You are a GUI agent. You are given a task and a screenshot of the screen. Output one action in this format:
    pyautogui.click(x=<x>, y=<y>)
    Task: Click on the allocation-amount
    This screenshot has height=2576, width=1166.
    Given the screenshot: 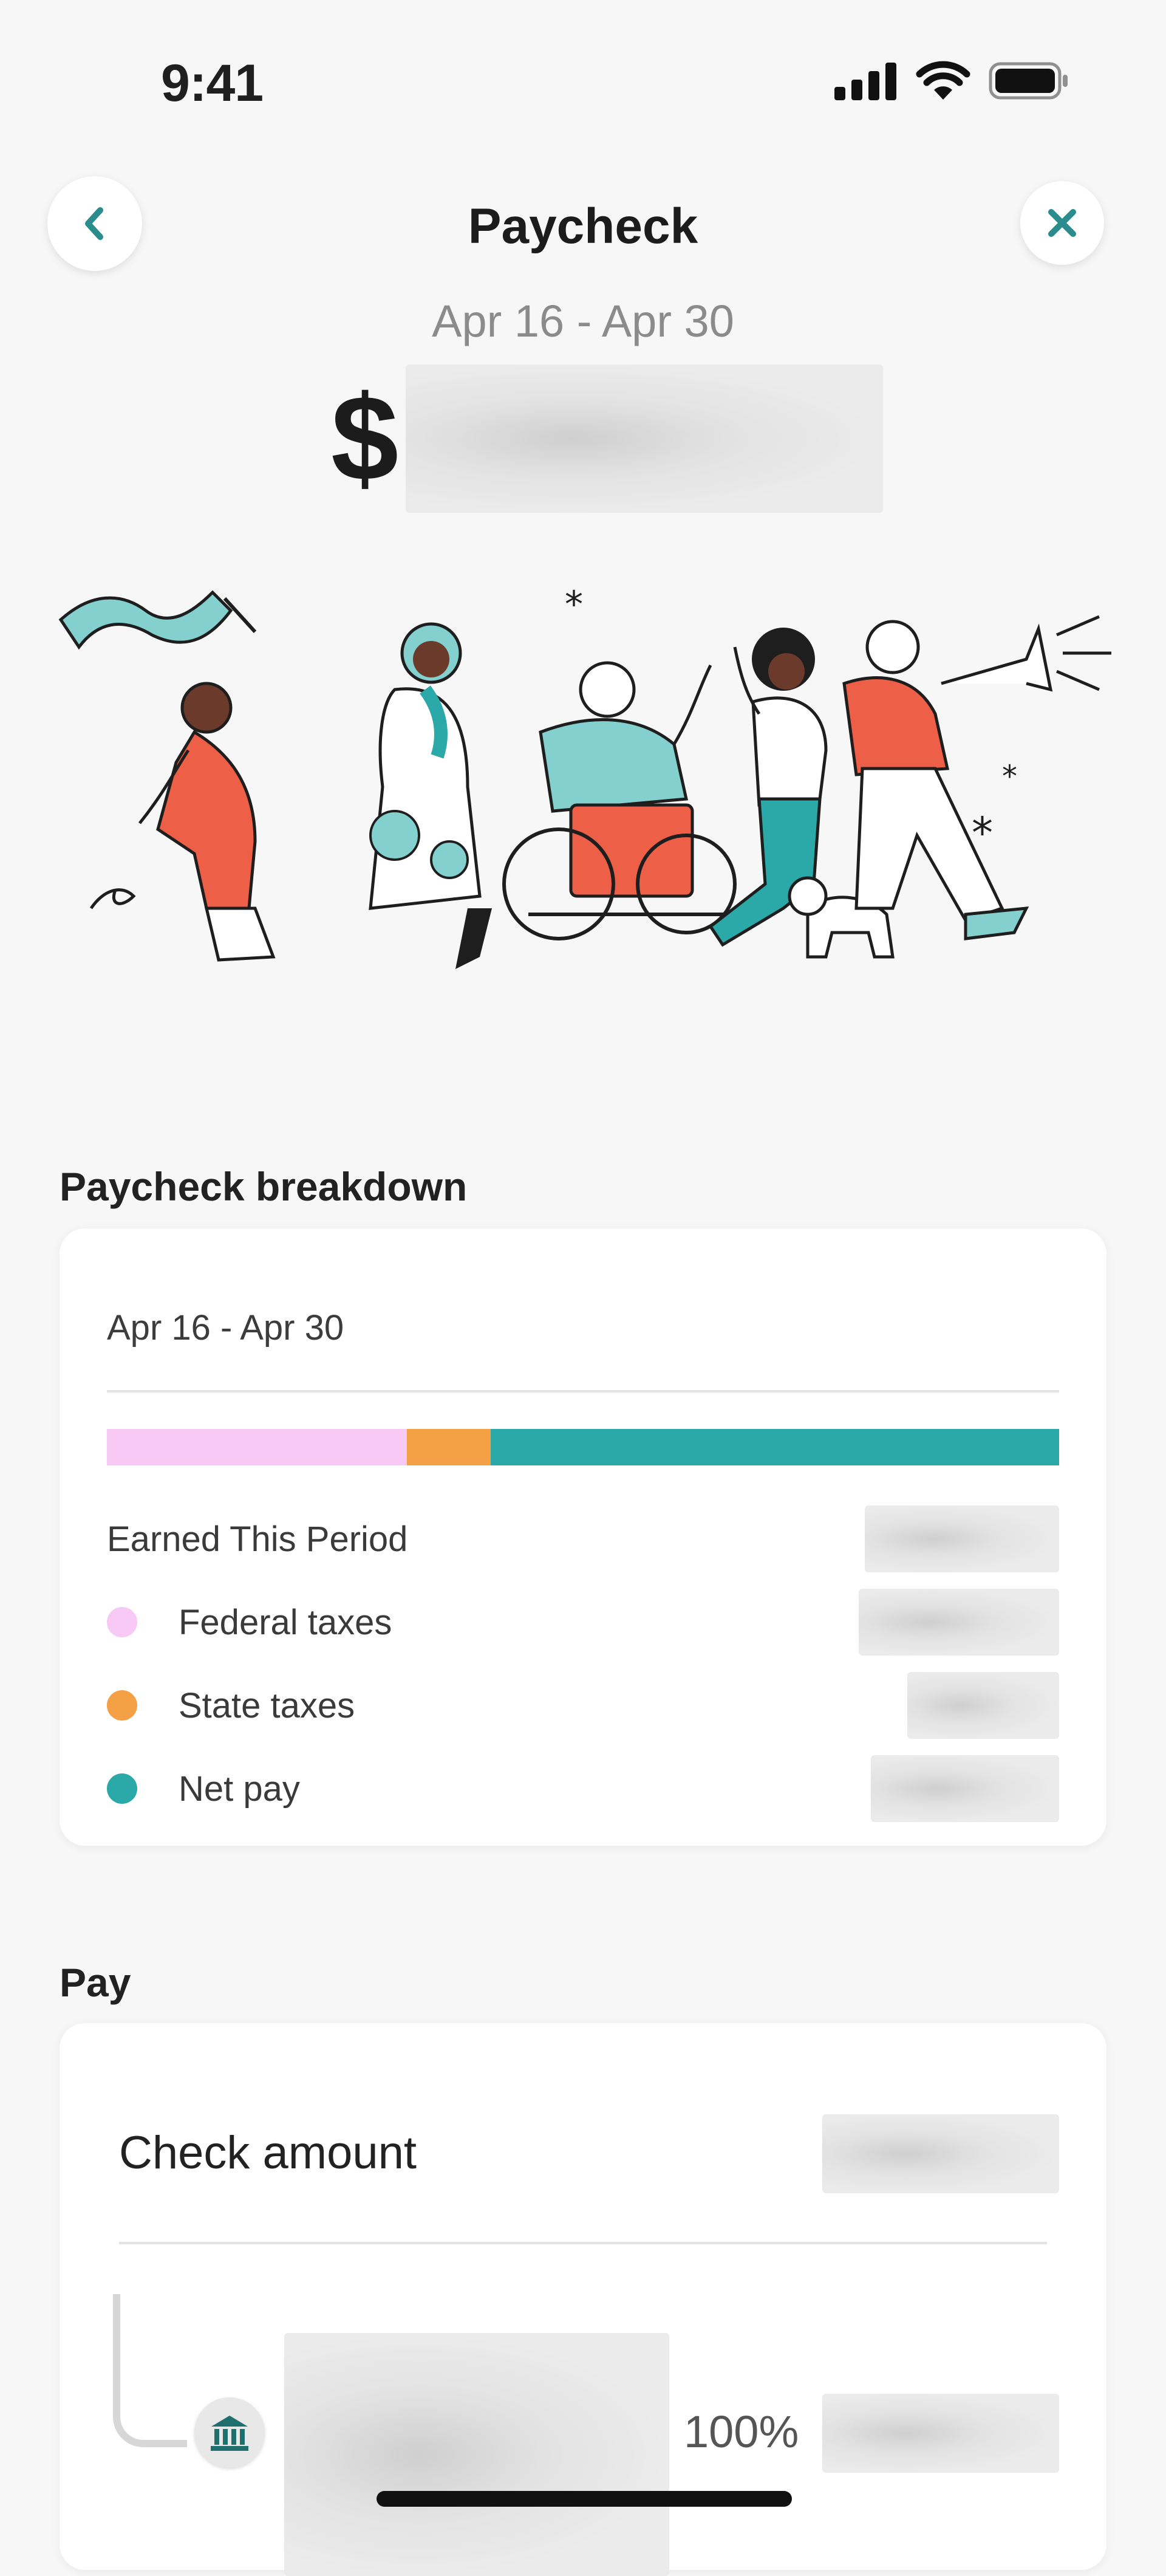 What is the action you would take?
    pyautogui.click(x=940, y=2433)
    